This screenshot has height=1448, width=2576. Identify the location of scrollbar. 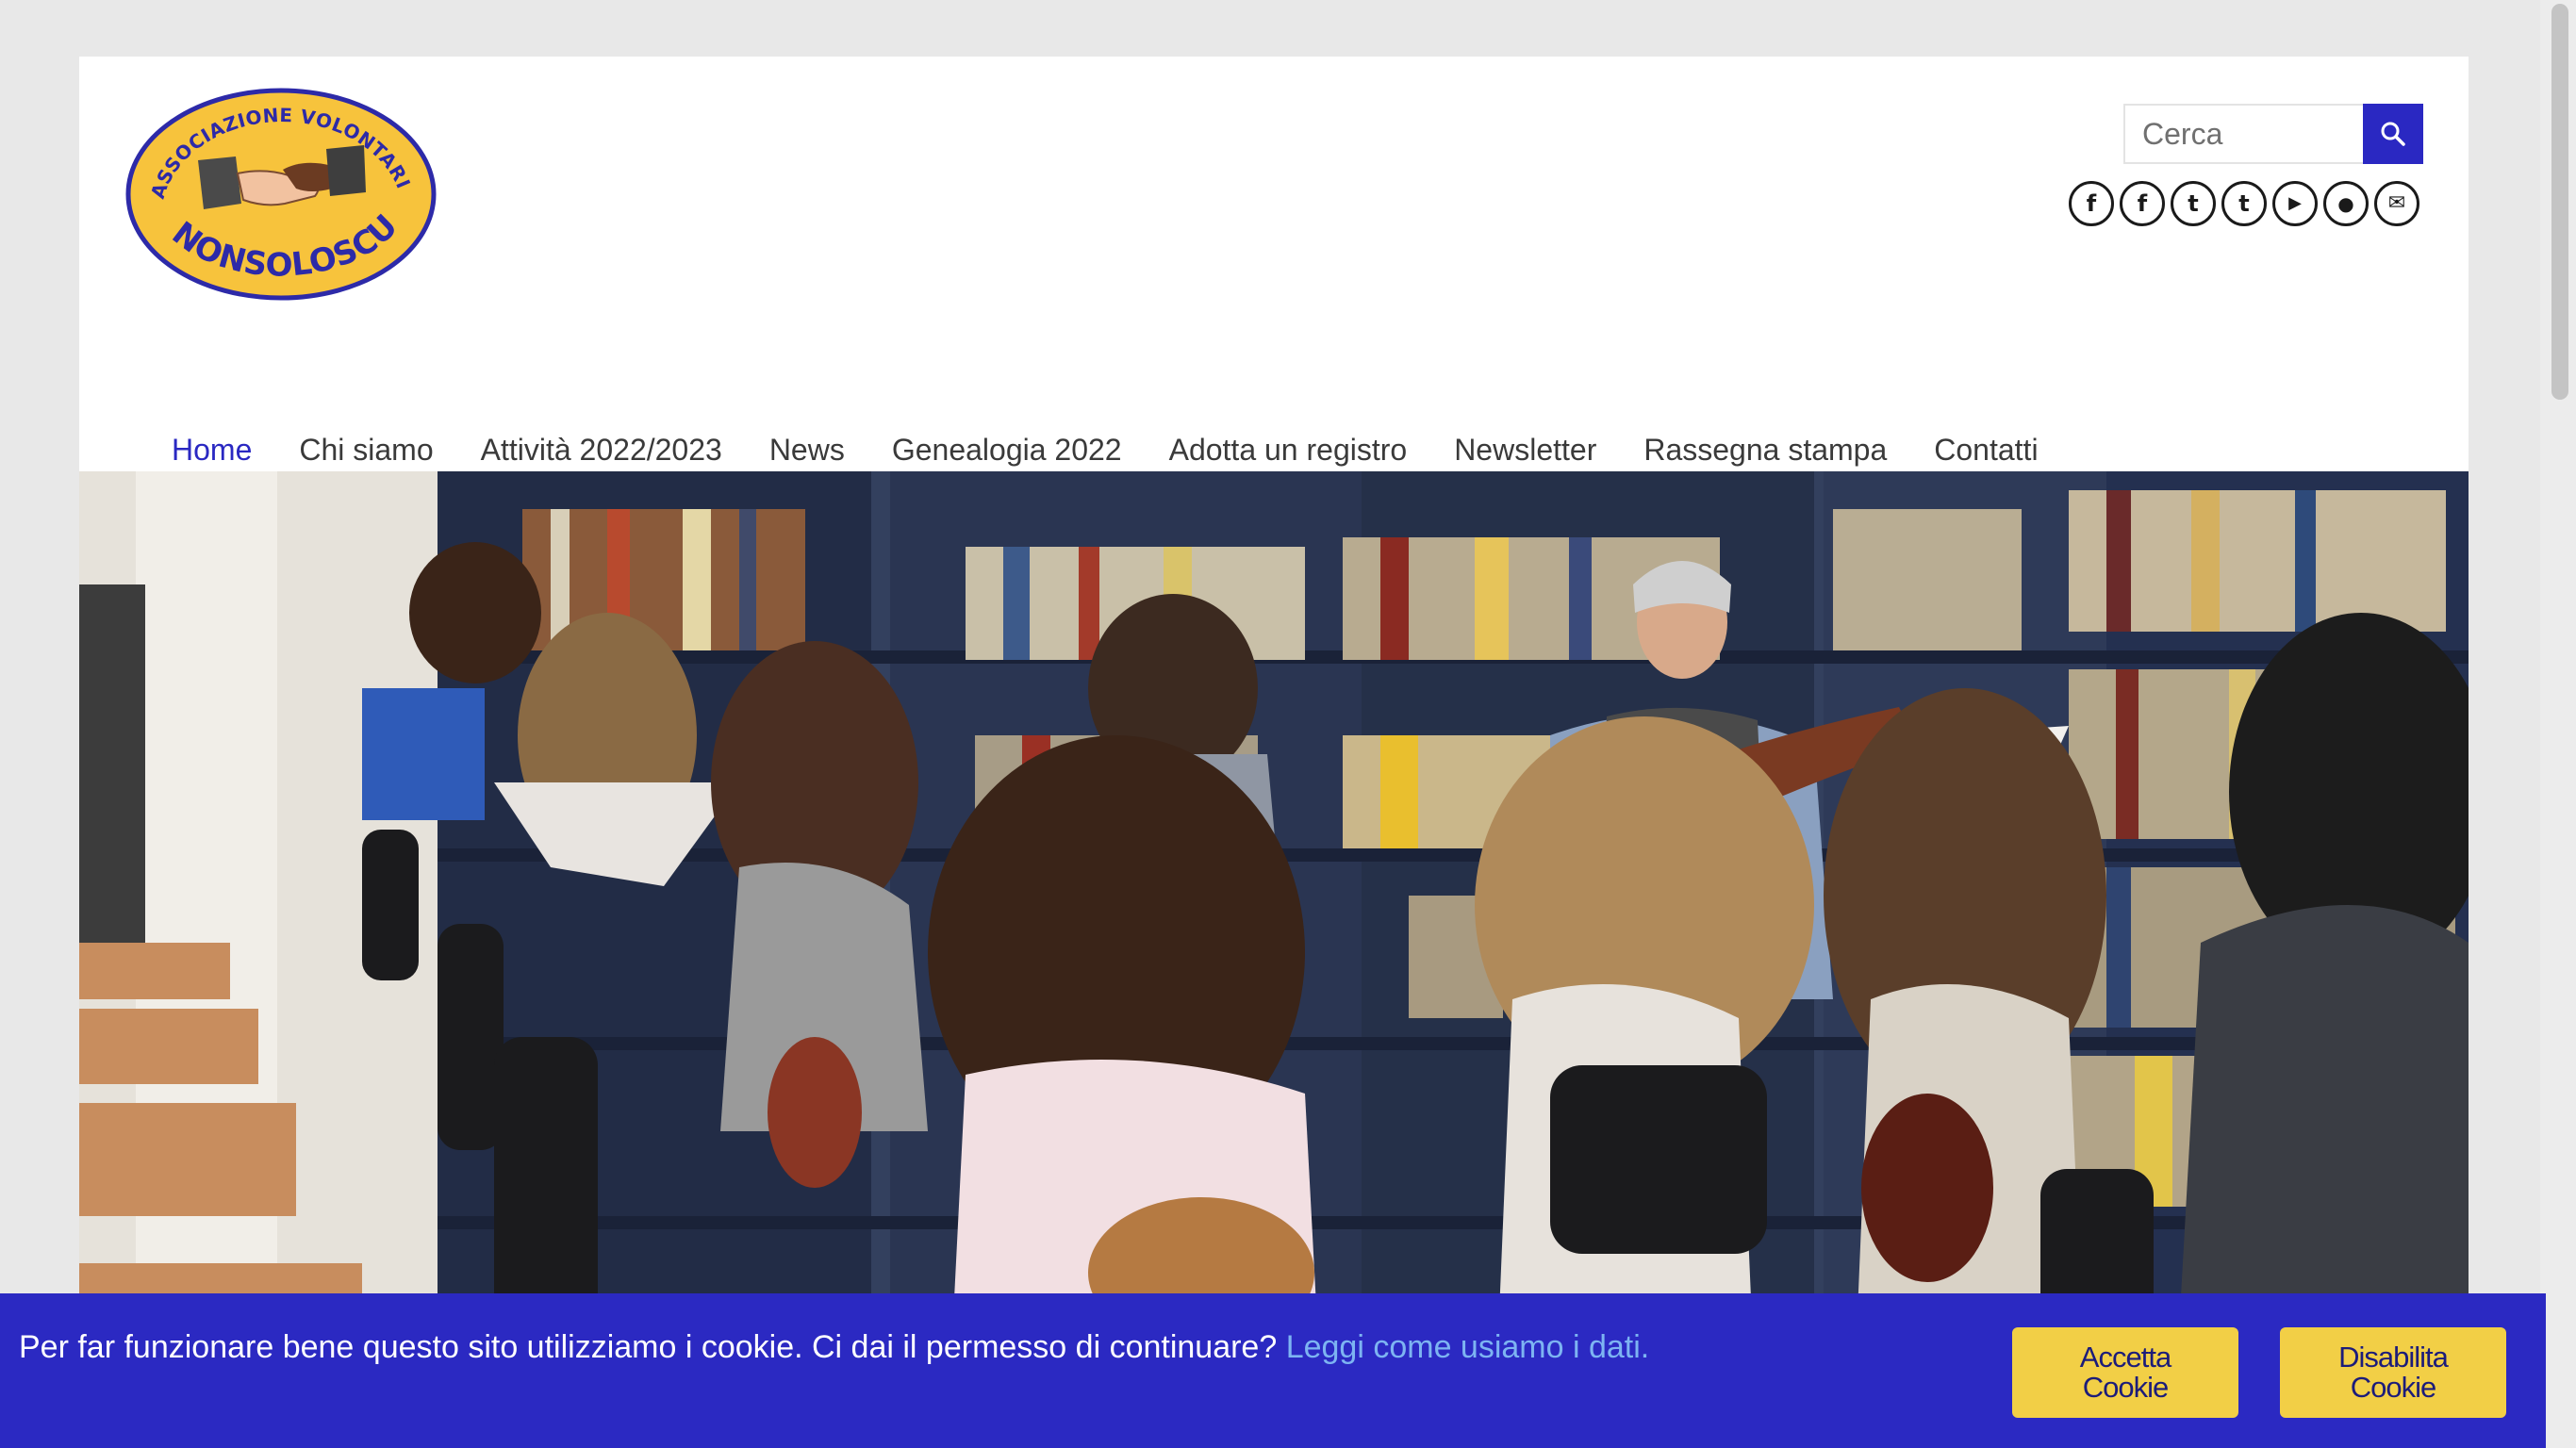
(2558, 724).